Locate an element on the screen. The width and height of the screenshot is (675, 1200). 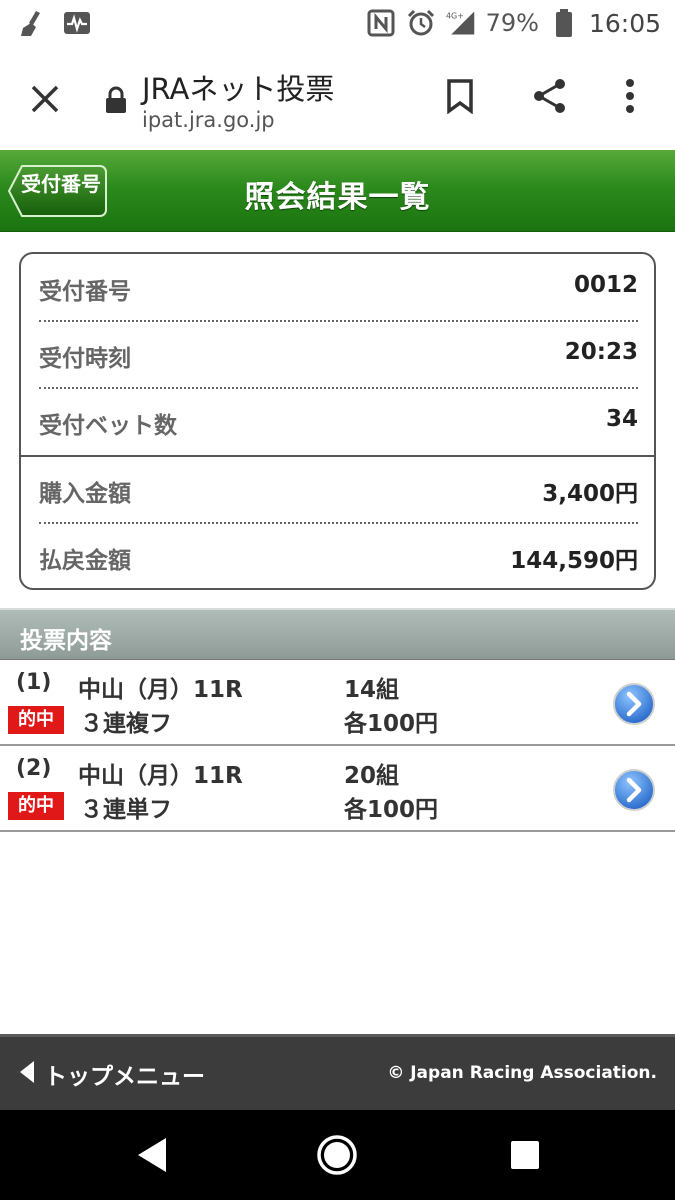
page-header: 受付番号 照会結果一覧 is located at coordinates (337, 191).